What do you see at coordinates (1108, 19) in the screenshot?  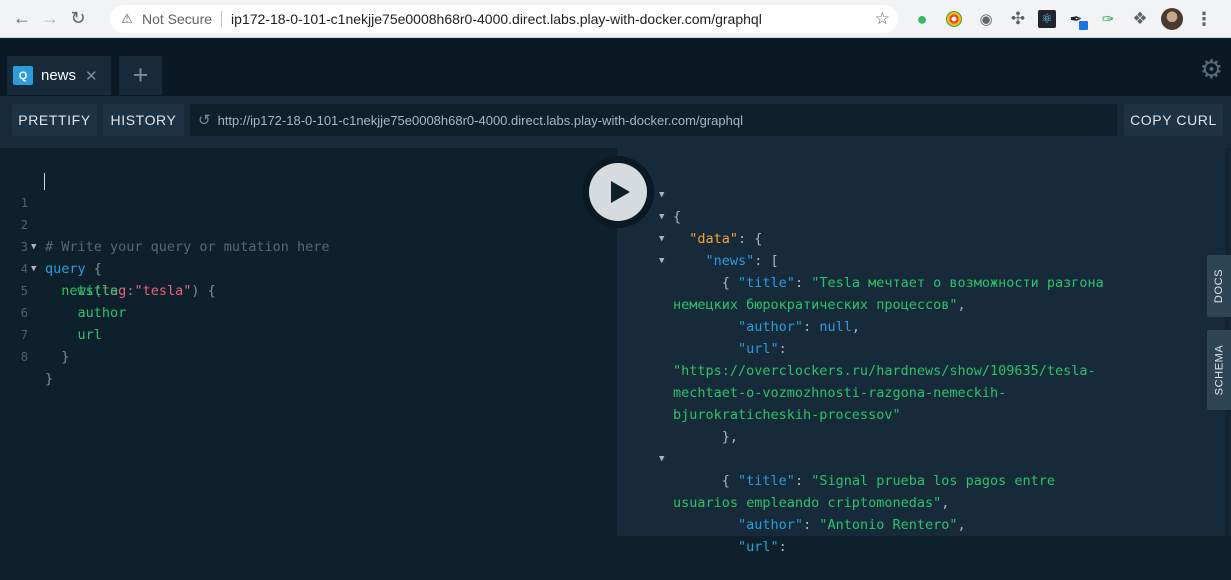 I see `pen-extension-icon: ✑` at bounding box center [1108, 19].